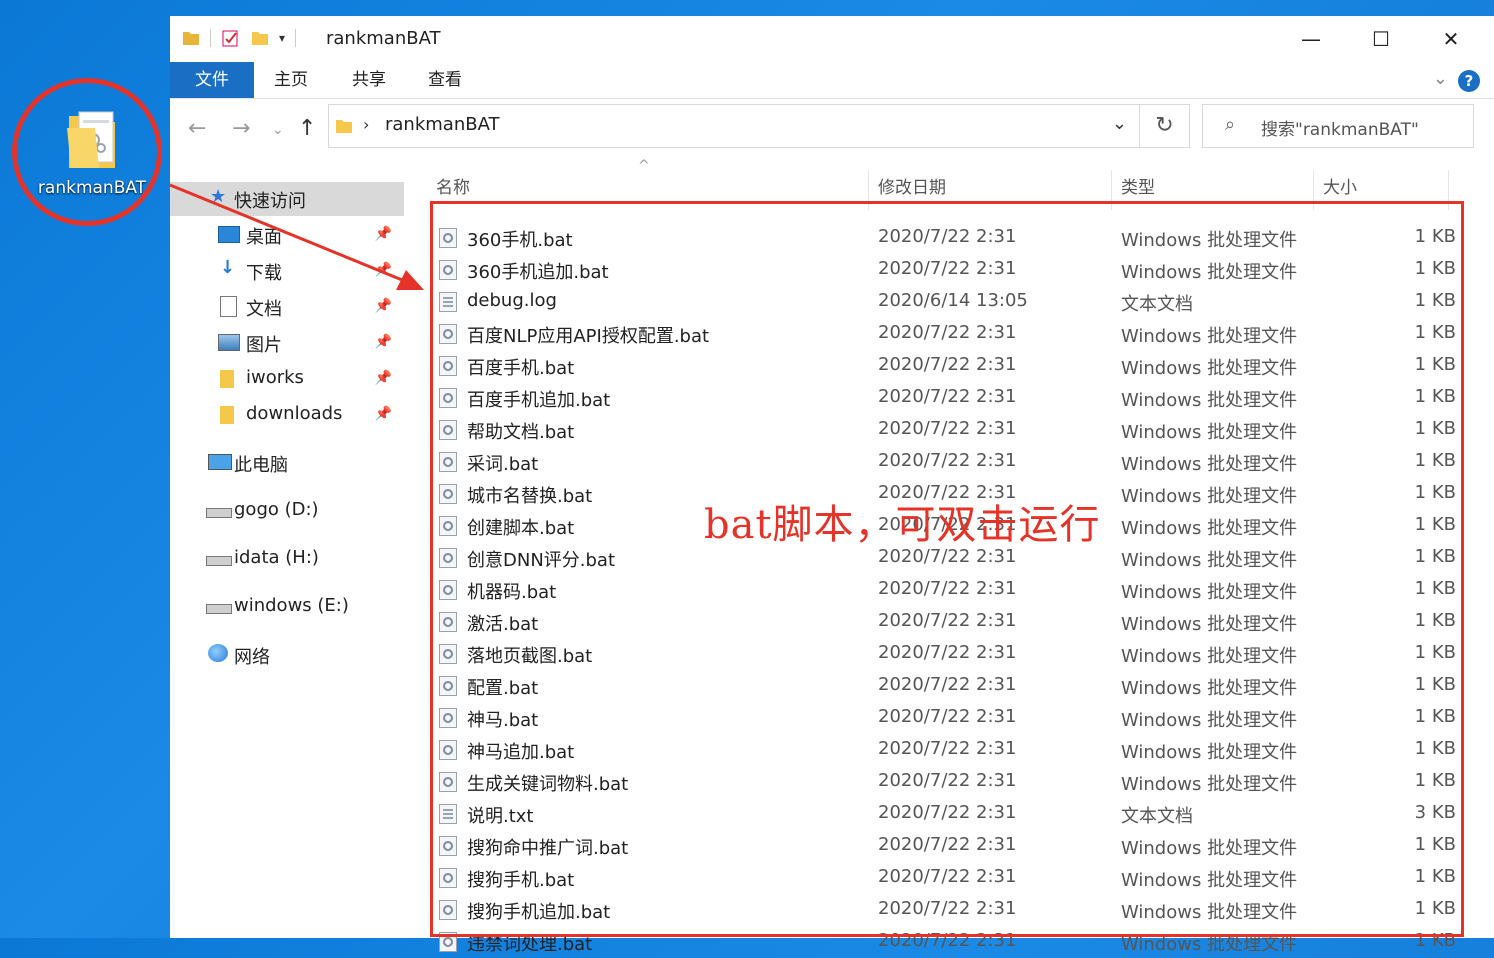  I want to click on file-name: 说明.txt, so click(500, 816).